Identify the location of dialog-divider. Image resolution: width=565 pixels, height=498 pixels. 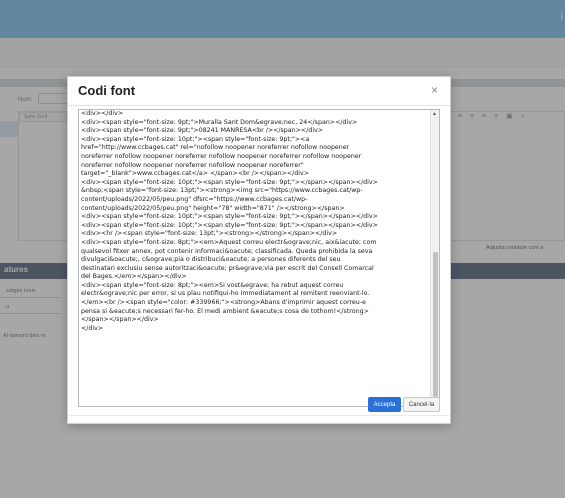
(259, 105).